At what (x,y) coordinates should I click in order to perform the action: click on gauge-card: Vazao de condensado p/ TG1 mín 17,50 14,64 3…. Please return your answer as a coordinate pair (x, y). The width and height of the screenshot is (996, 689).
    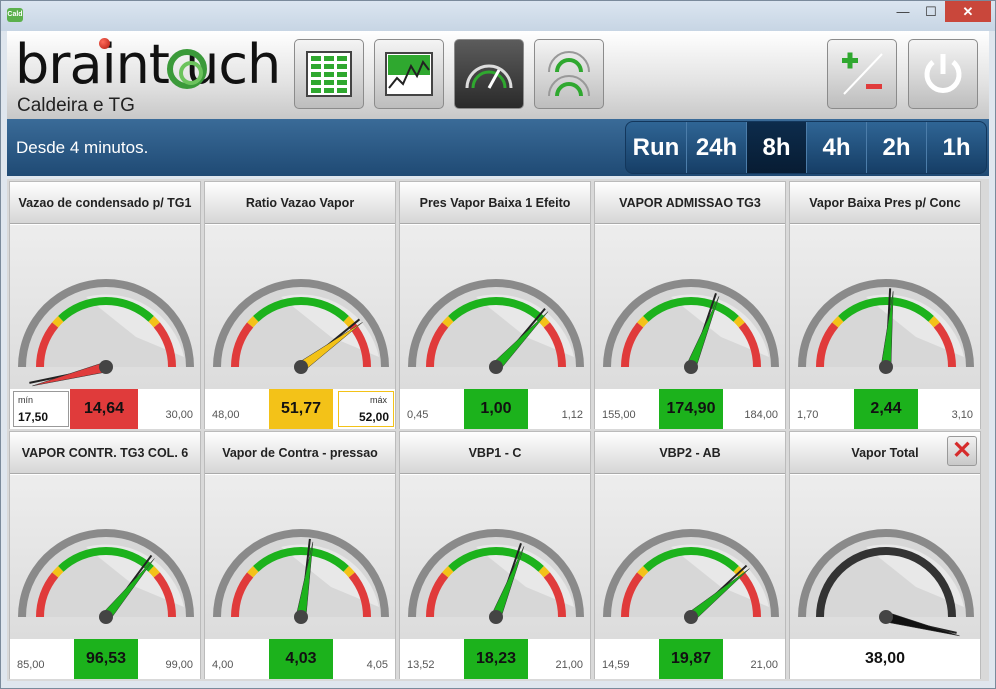
    Looking at the image, I should click on (105, 305).